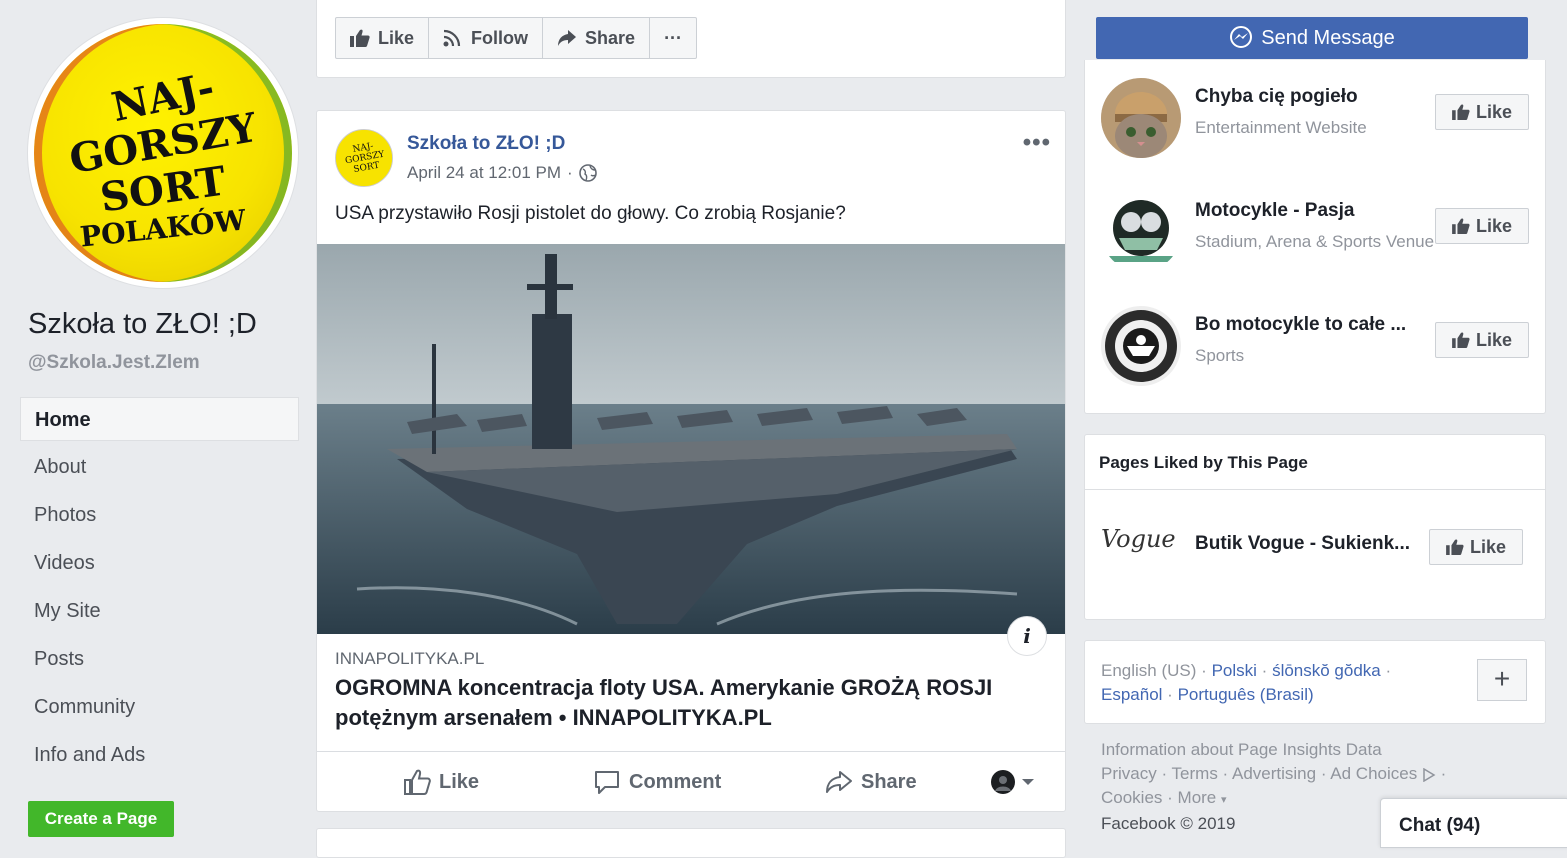  What do you see at coordinates (691, 843) in the screenshot?
I see `next-post-card` at bounding box center [691, 843].